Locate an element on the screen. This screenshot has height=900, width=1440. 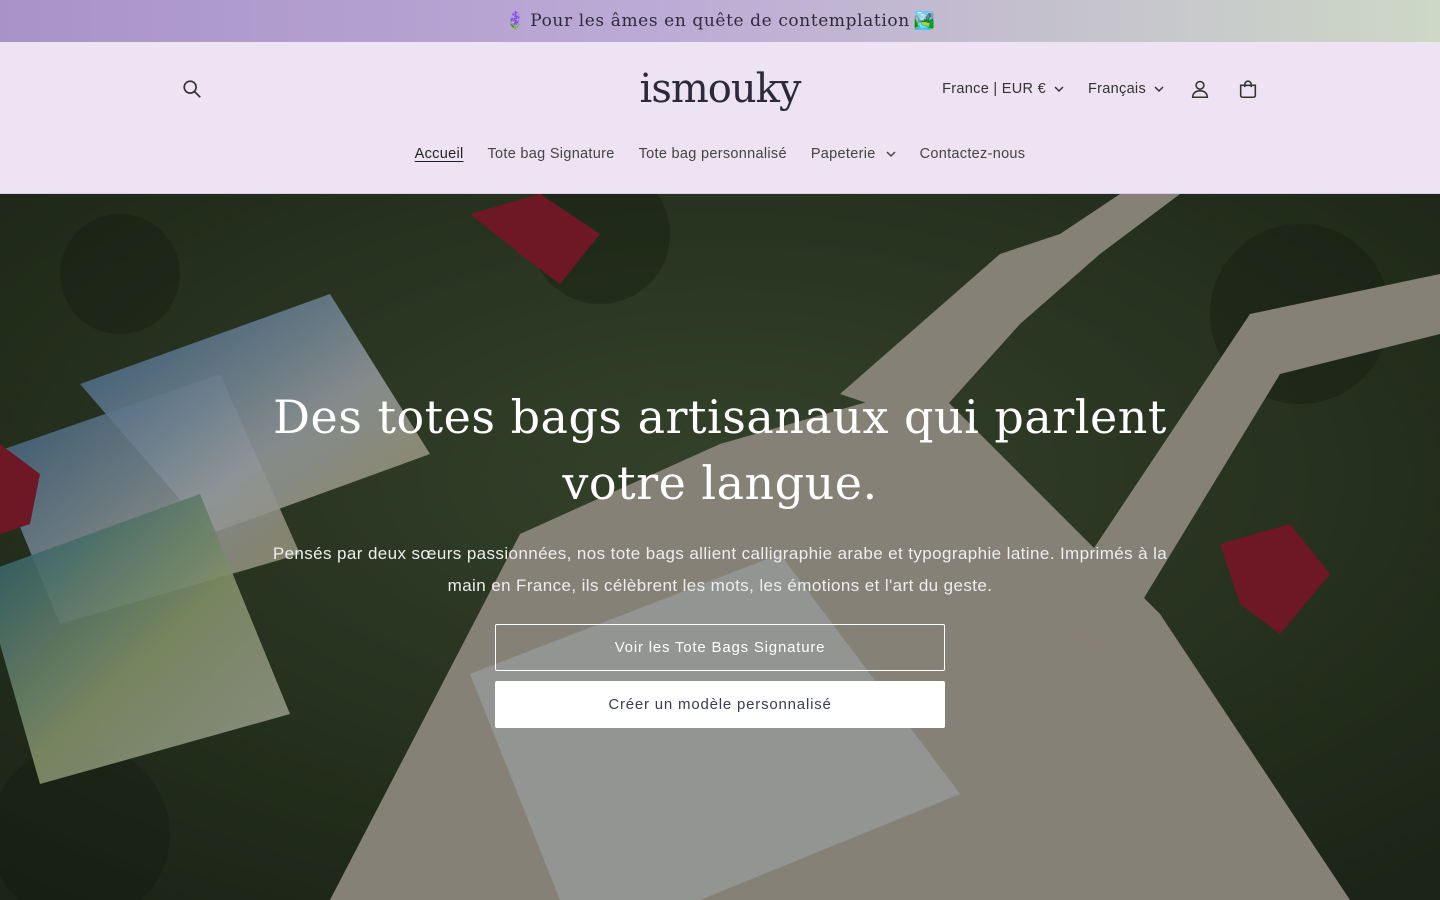
logo-wordmark: ismouky is located at coordinates (720, 89).